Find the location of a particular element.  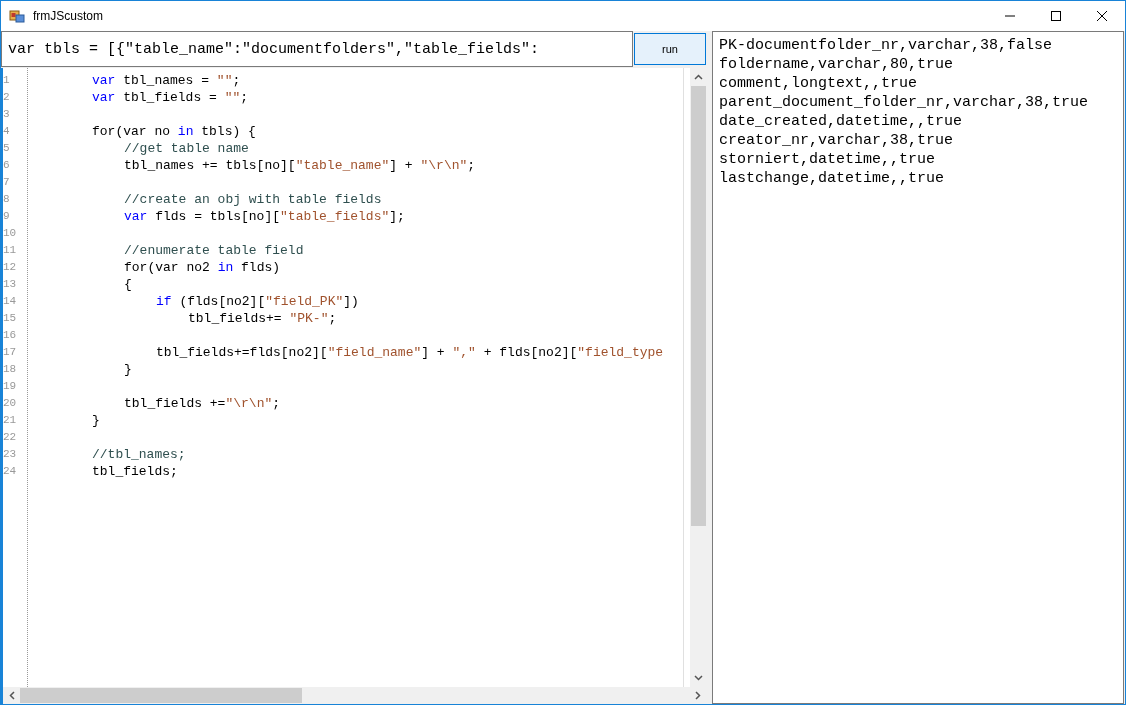

code-line: tbl_fields +="\r\n"; is located at coordinates (202, 403).